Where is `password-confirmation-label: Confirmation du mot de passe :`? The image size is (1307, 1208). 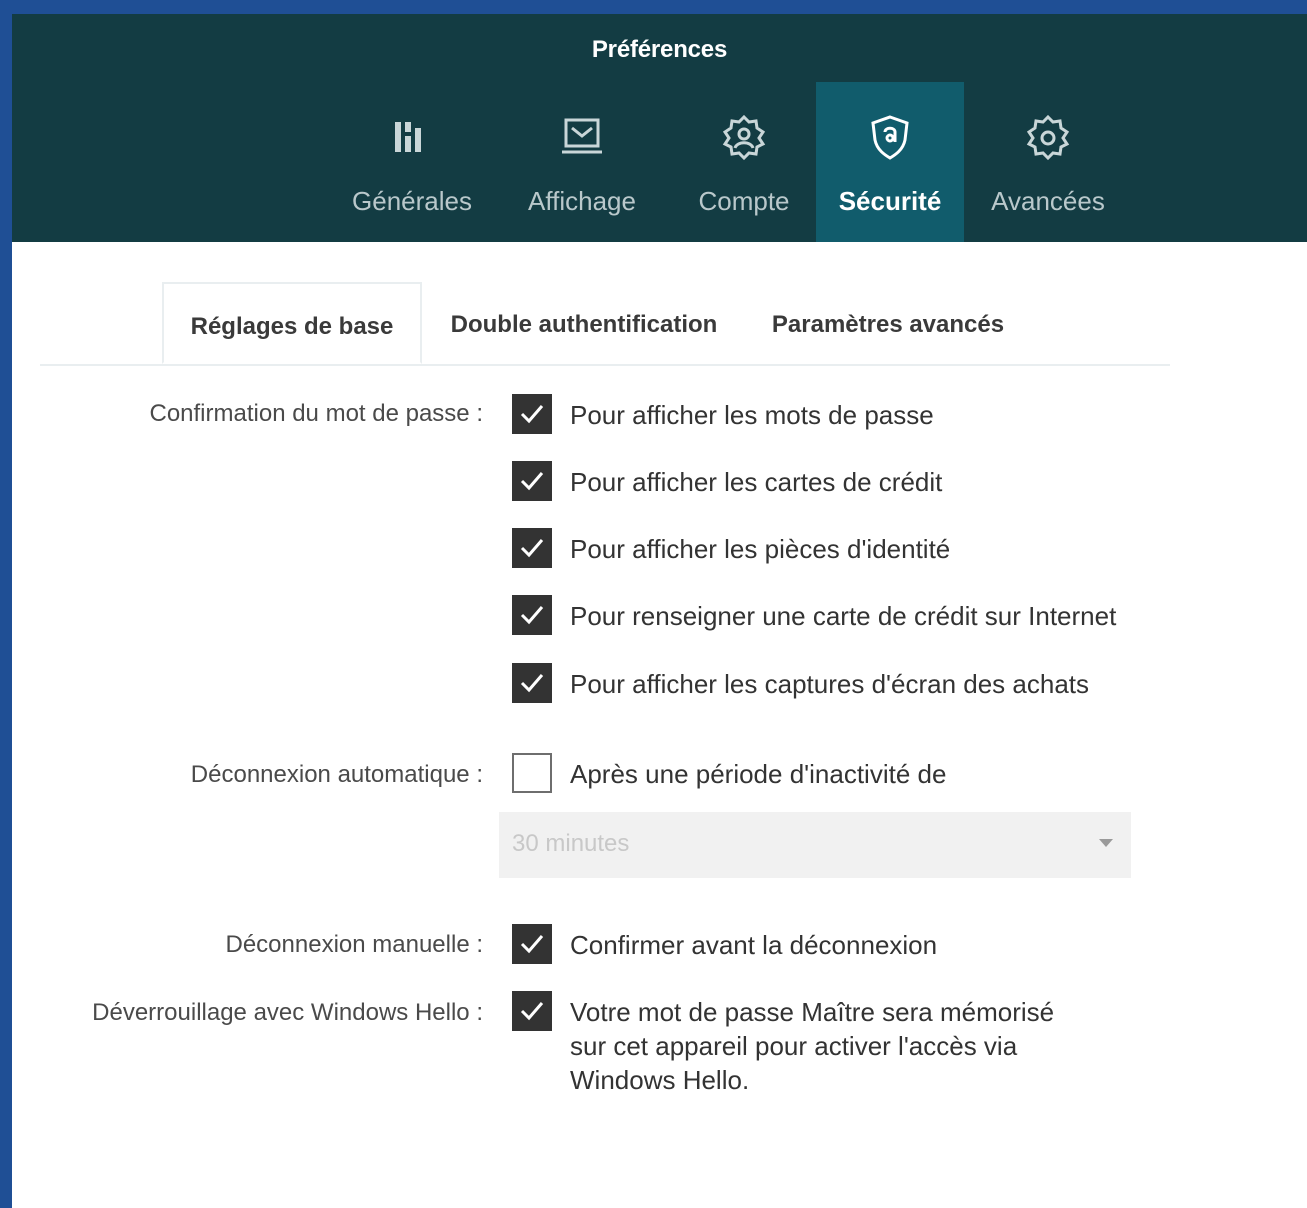
password-confirmation-label: Confirmation du mot de passe : is located at coordinates (316, 413).